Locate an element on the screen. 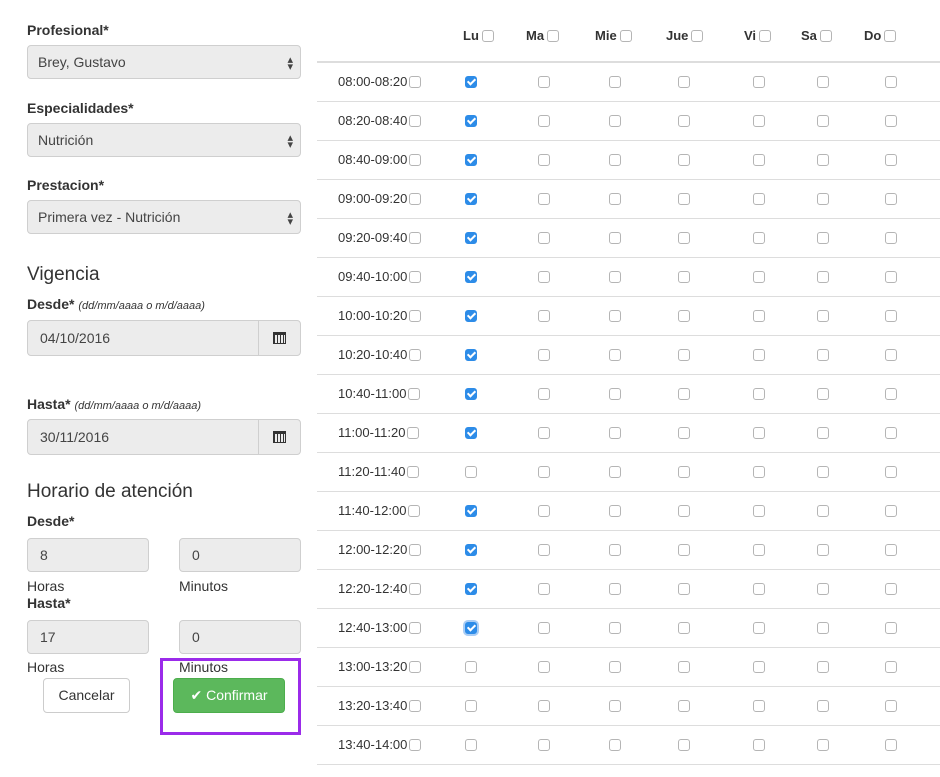 This screenshot has width=940, height=777. desde-date-input: 04/10/2016 is located at coordinates (164, 338).